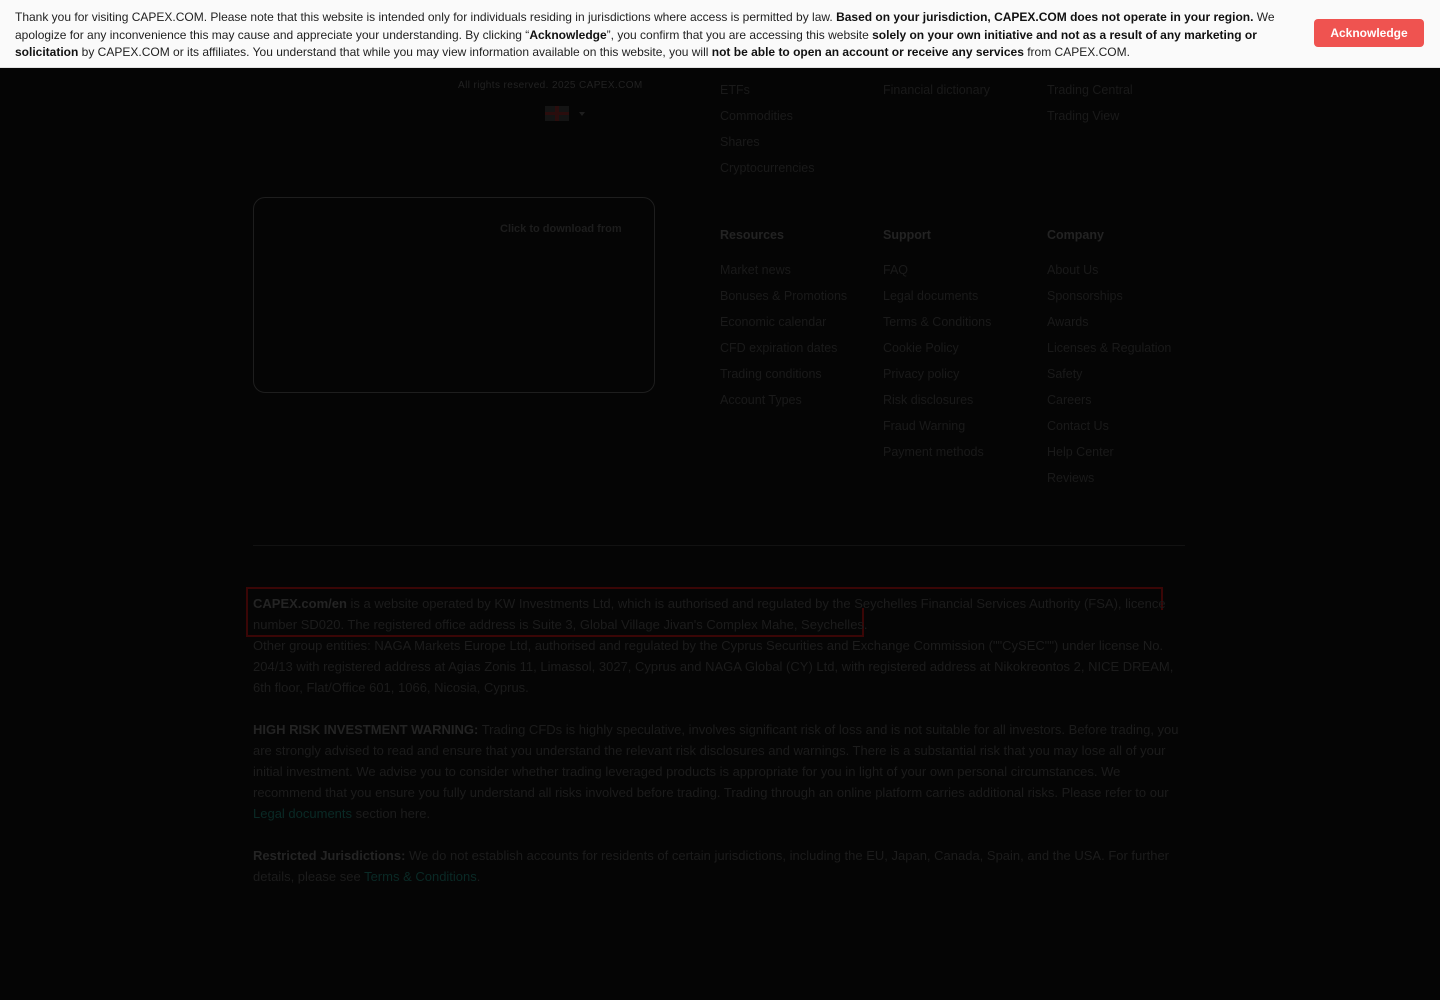  What do you see at coordinates (582, 113) in the screenshot?
I see `chevron-down-icon` at bounding box center [582, 113].